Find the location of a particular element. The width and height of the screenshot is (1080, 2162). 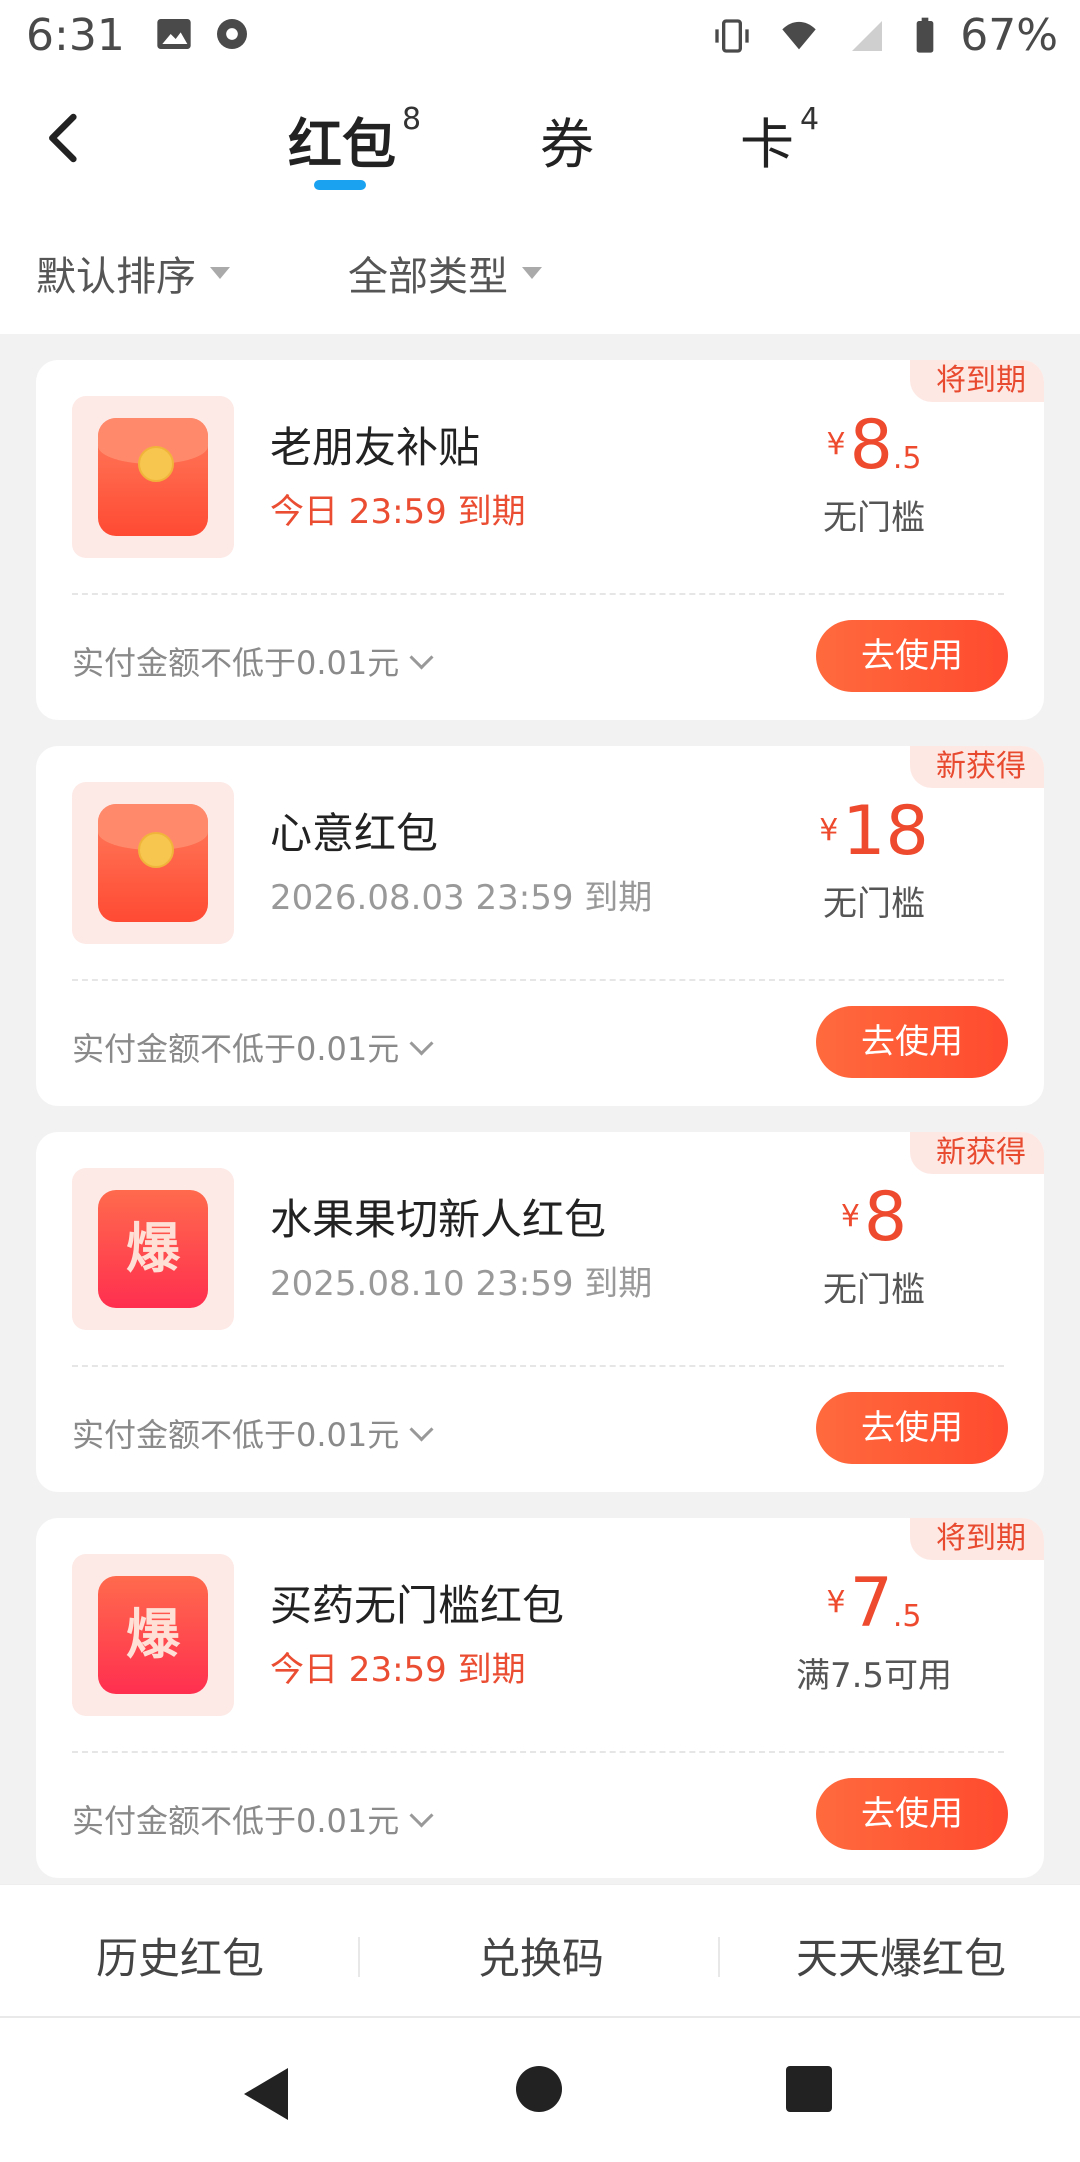

system-nav-bar is located at coordinates (540, 2089).